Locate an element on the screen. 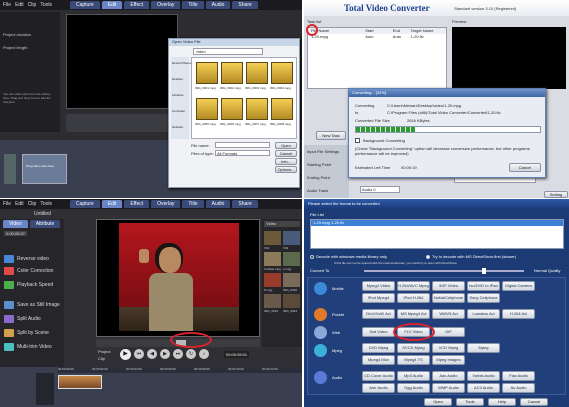 This screenshot has width=569, height=407. format-mpeg4-ts: Mpeg4 TS is located at coordinates (413, 360).